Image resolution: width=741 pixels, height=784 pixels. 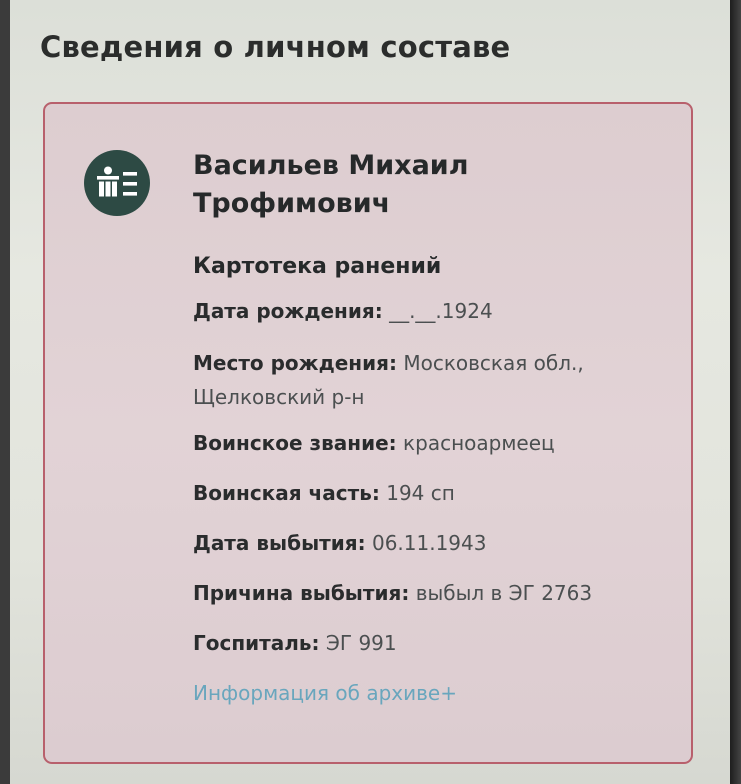 What do you see at coordinates (735, 392) in the screenshot?
I see `screen-edge` at bounding box center [735, 392].